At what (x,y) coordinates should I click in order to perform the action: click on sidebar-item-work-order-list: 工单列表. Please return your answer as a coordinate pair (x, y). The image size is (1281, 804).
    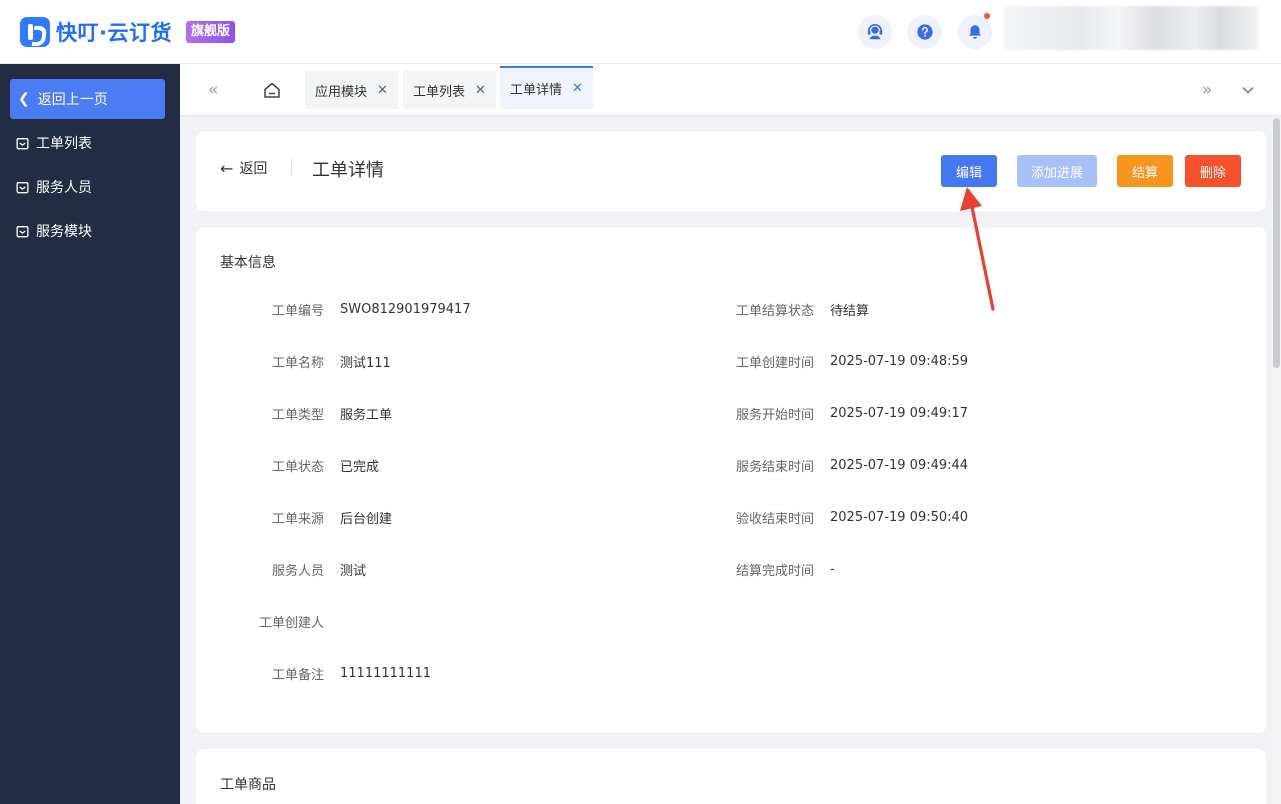
    Looking at the image, I should click on (54, 143).